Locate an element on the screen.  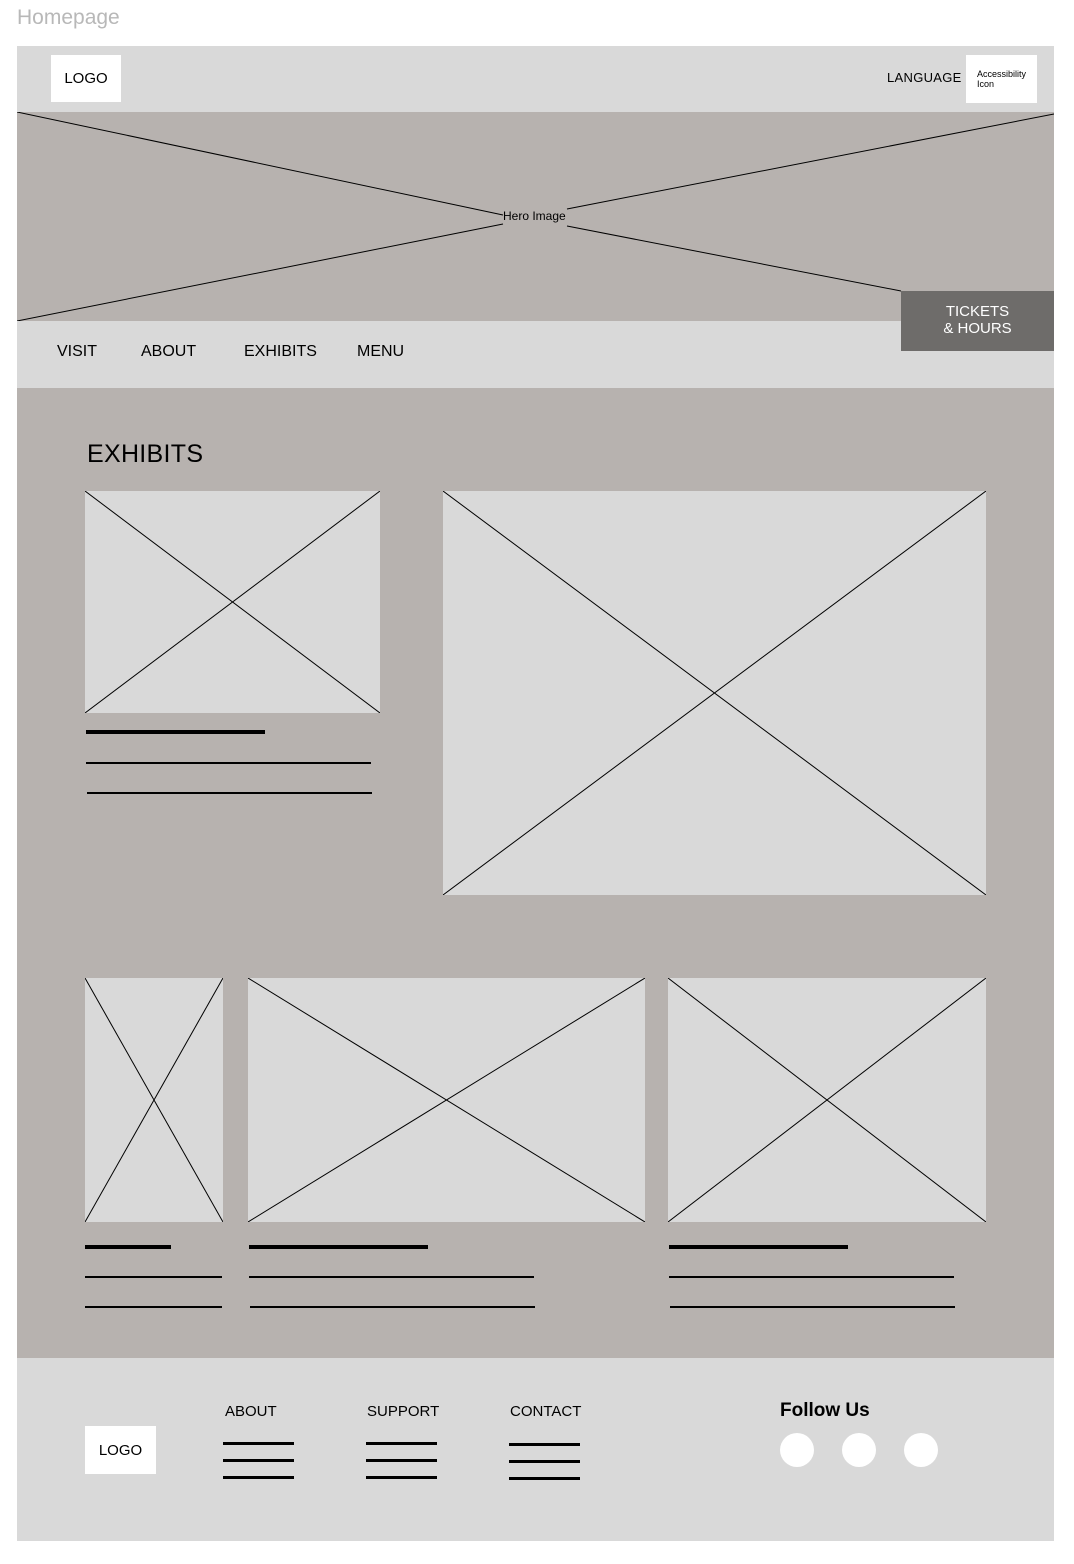
accessibility-label-line2: Icon is located at coordinates (986, 84).